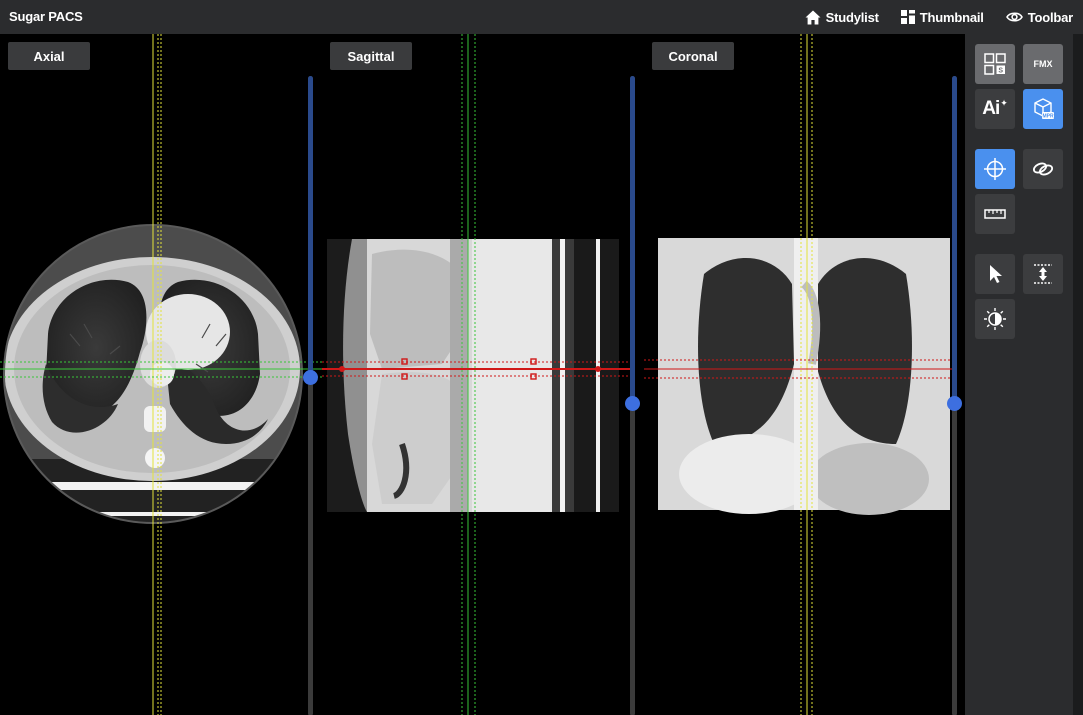  What do you see at coordinates (1000, 71) in the screenshot?
I see `svg-text: S` at bounding box center [1000, 71].